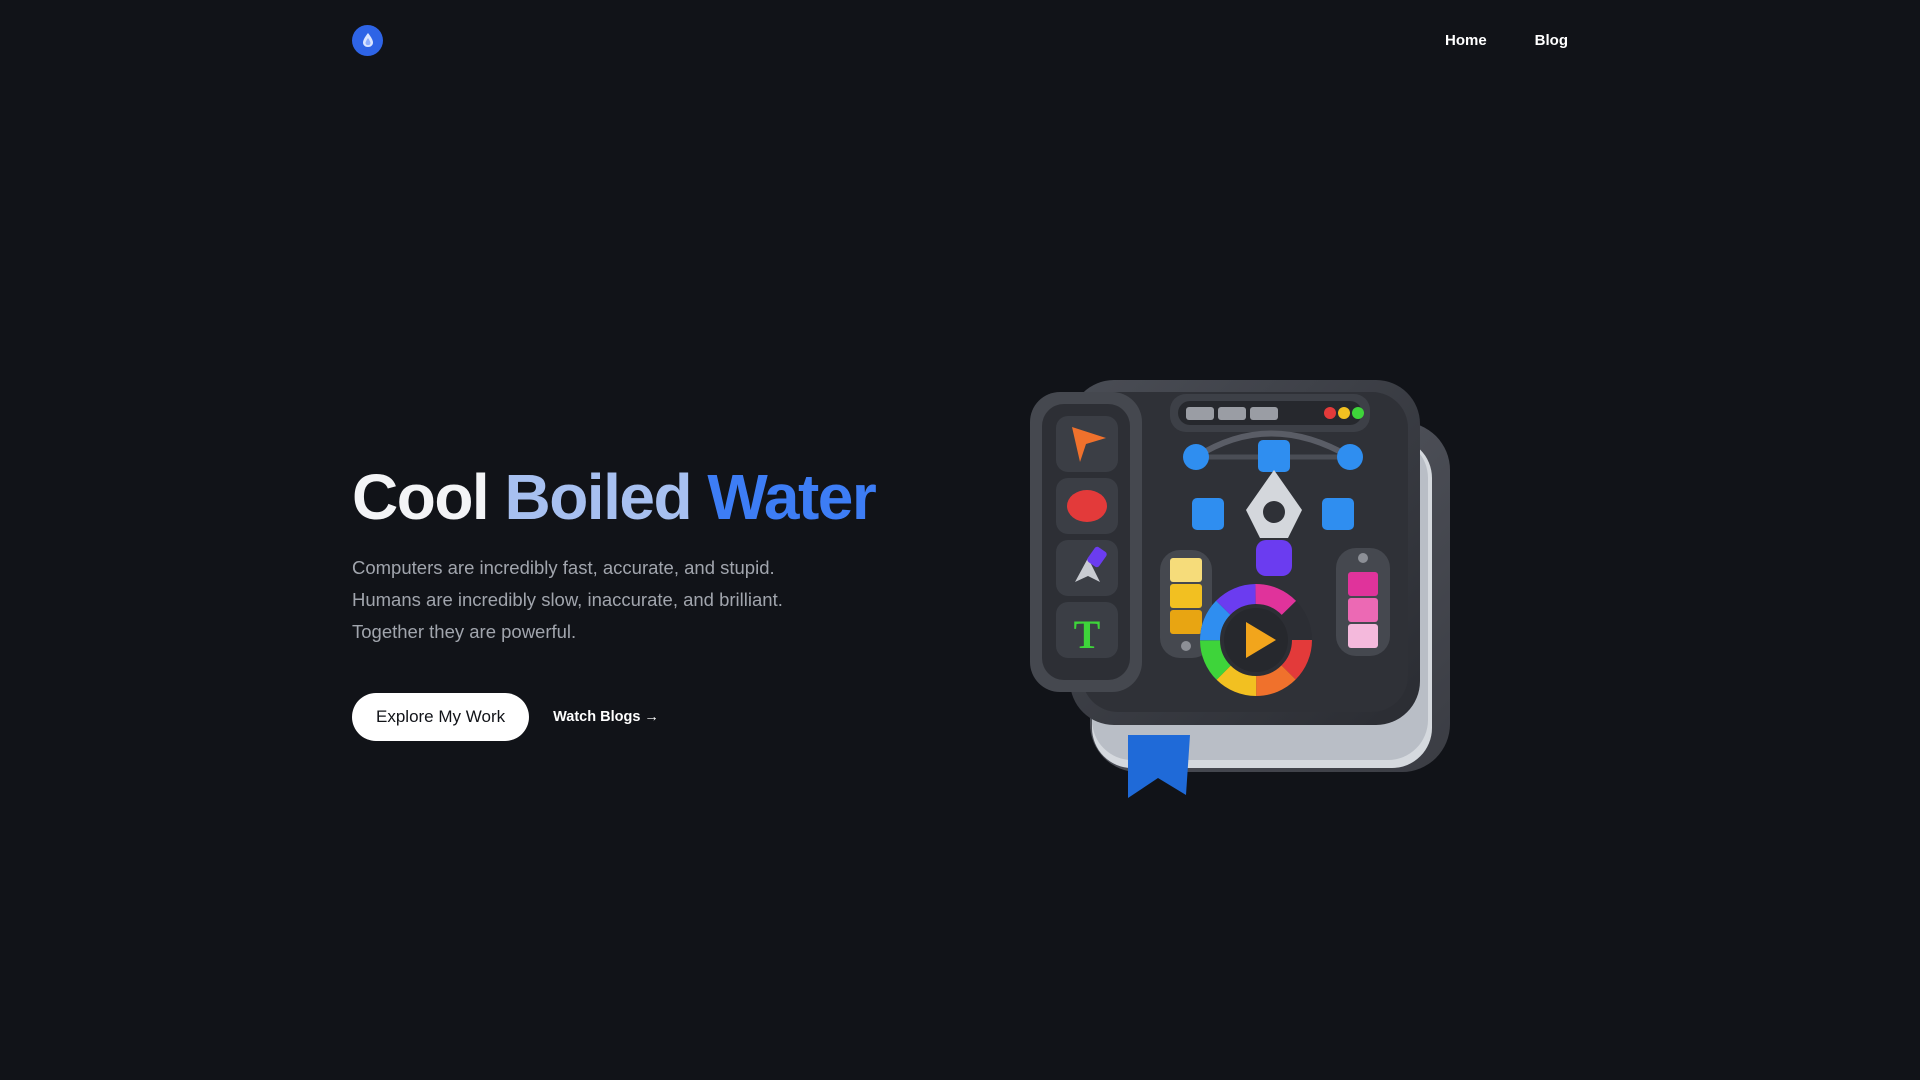 Image resolution: width=1920 pixels, height=1080 pixels. I want to click on watch-blogs-link: Watch Blogs →, so click(606, 717).